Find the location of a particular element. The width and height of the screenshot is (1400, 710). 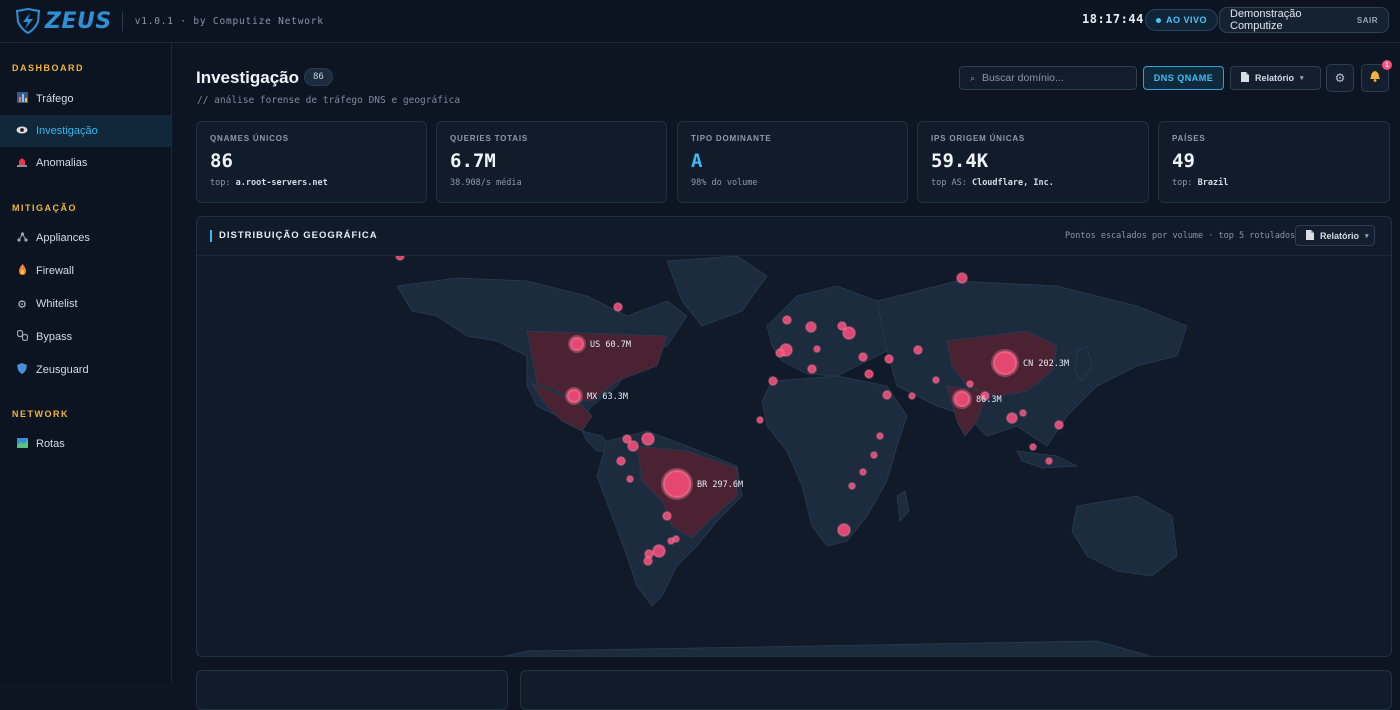

sidebar-item-rotas: Rotas is located at coordinates (85, 444).